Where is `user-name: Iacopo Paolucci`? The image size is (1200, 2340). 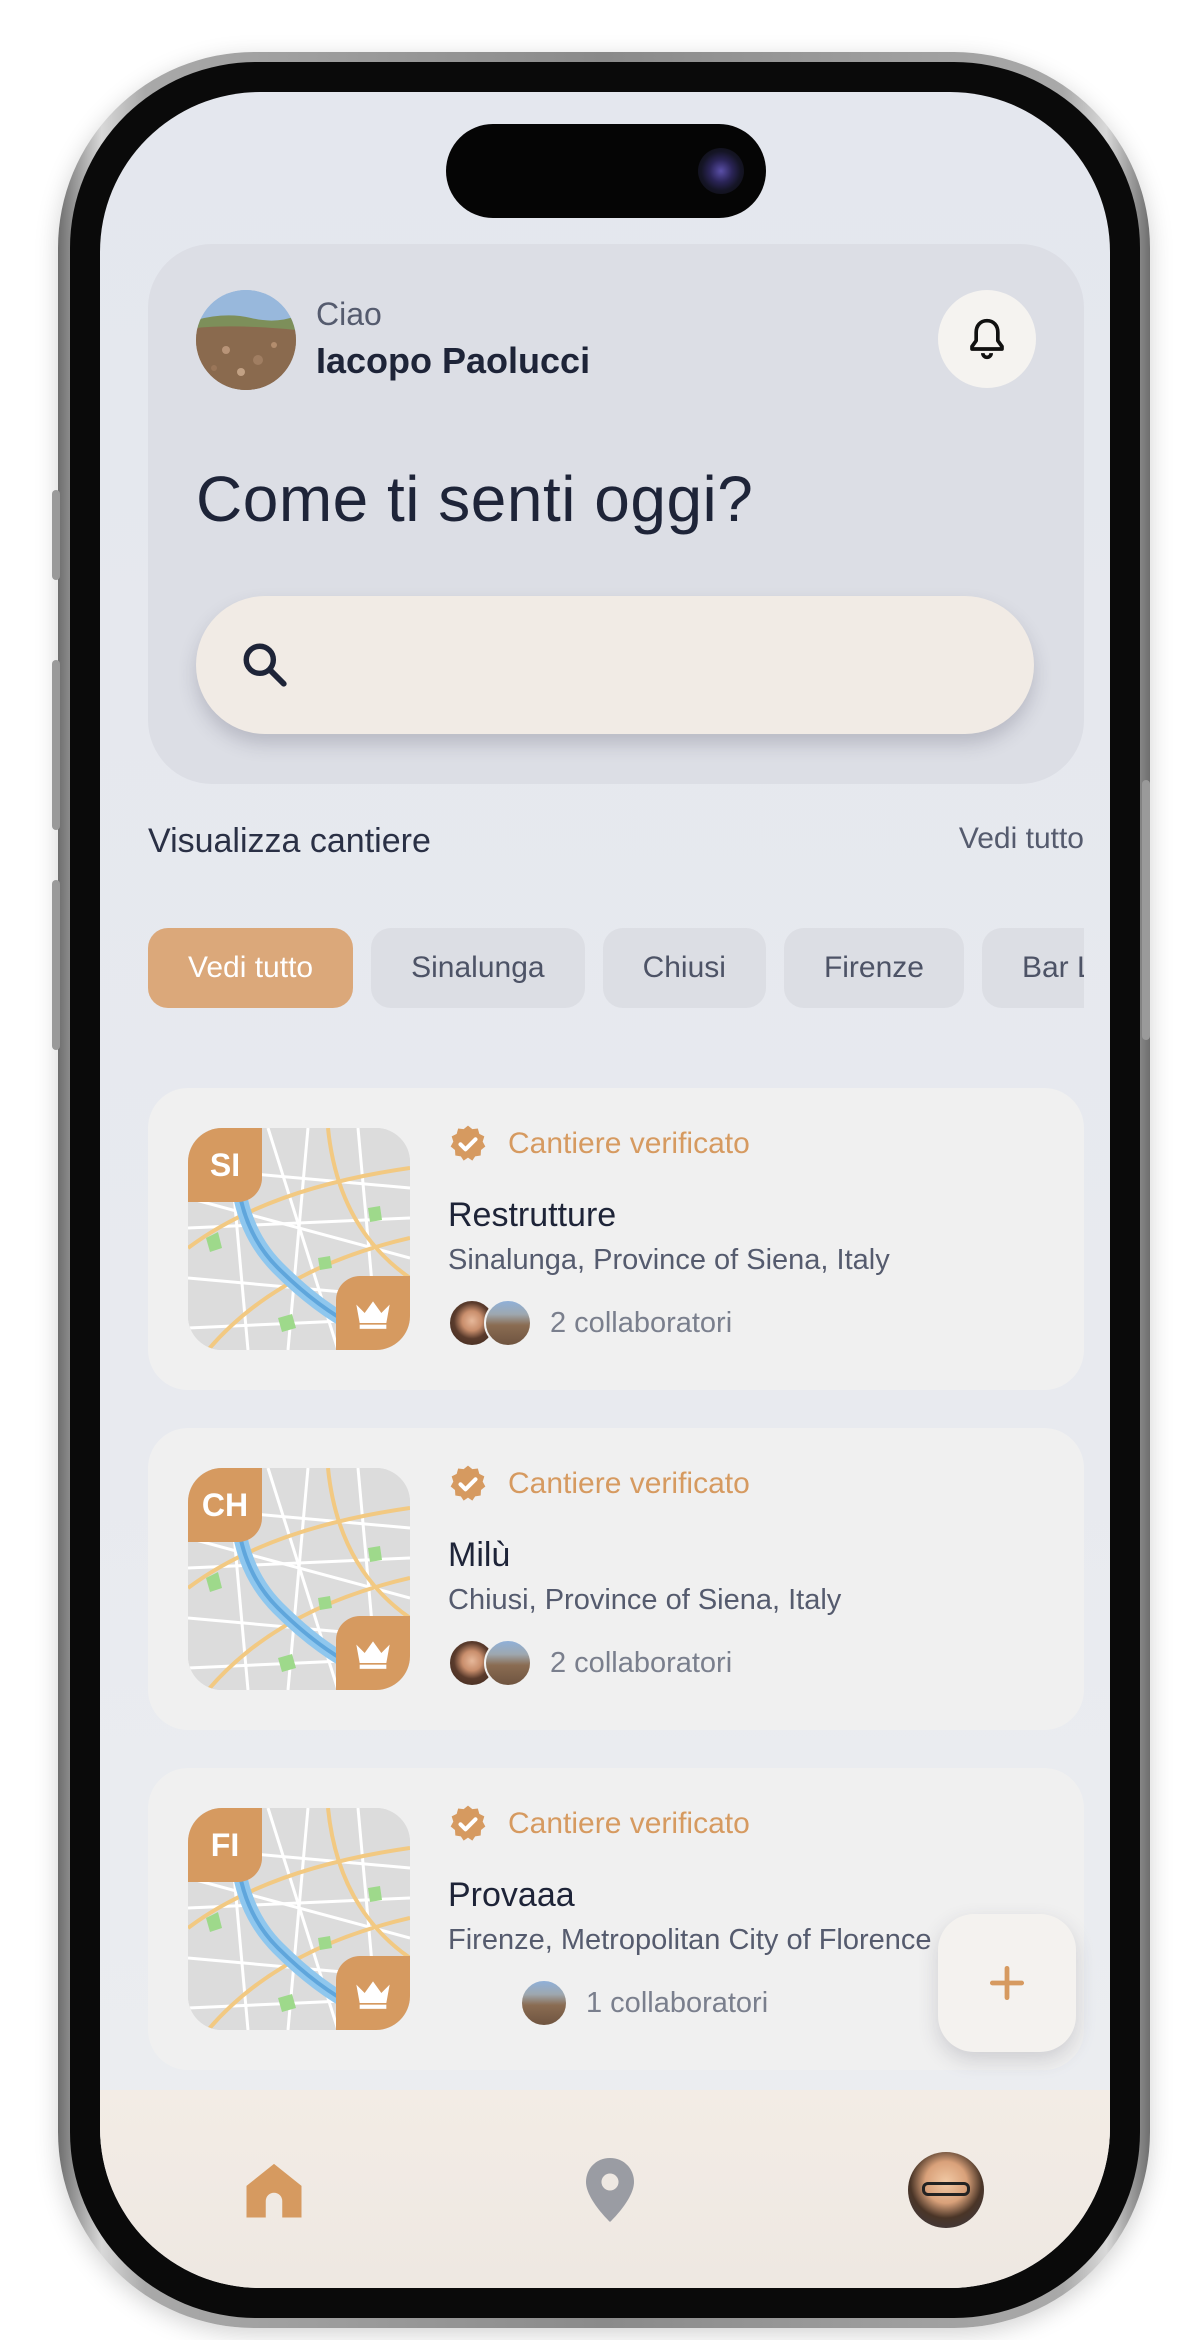
user-name: Iacopo Paolucci is located at coordinates (453, 360).